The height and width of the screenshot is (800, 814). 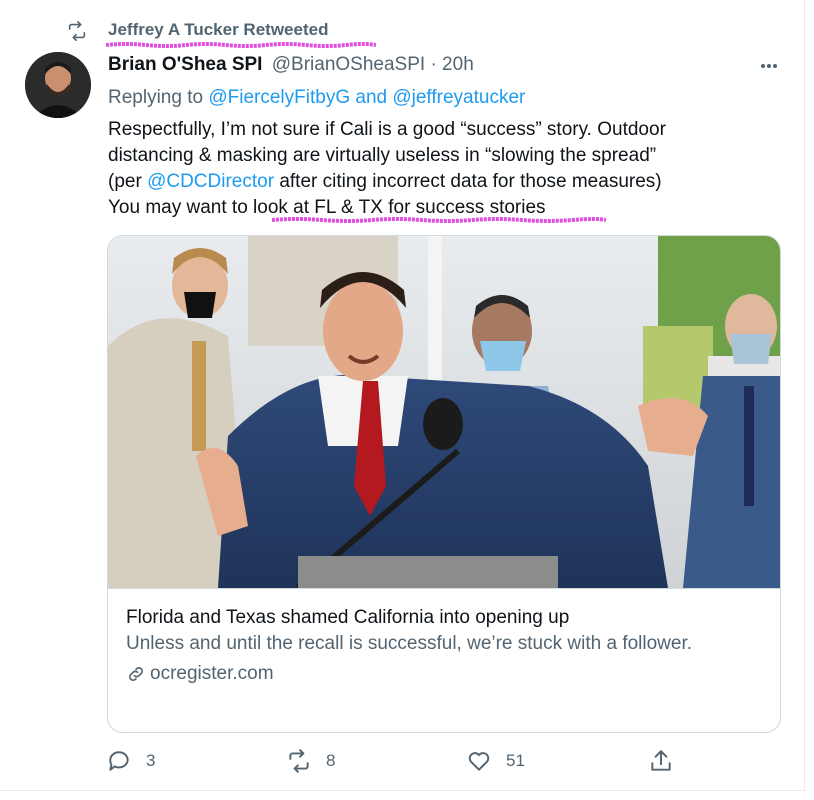 I want to click on article-domain-text: ocregister.com, so click(x=212, y=673).